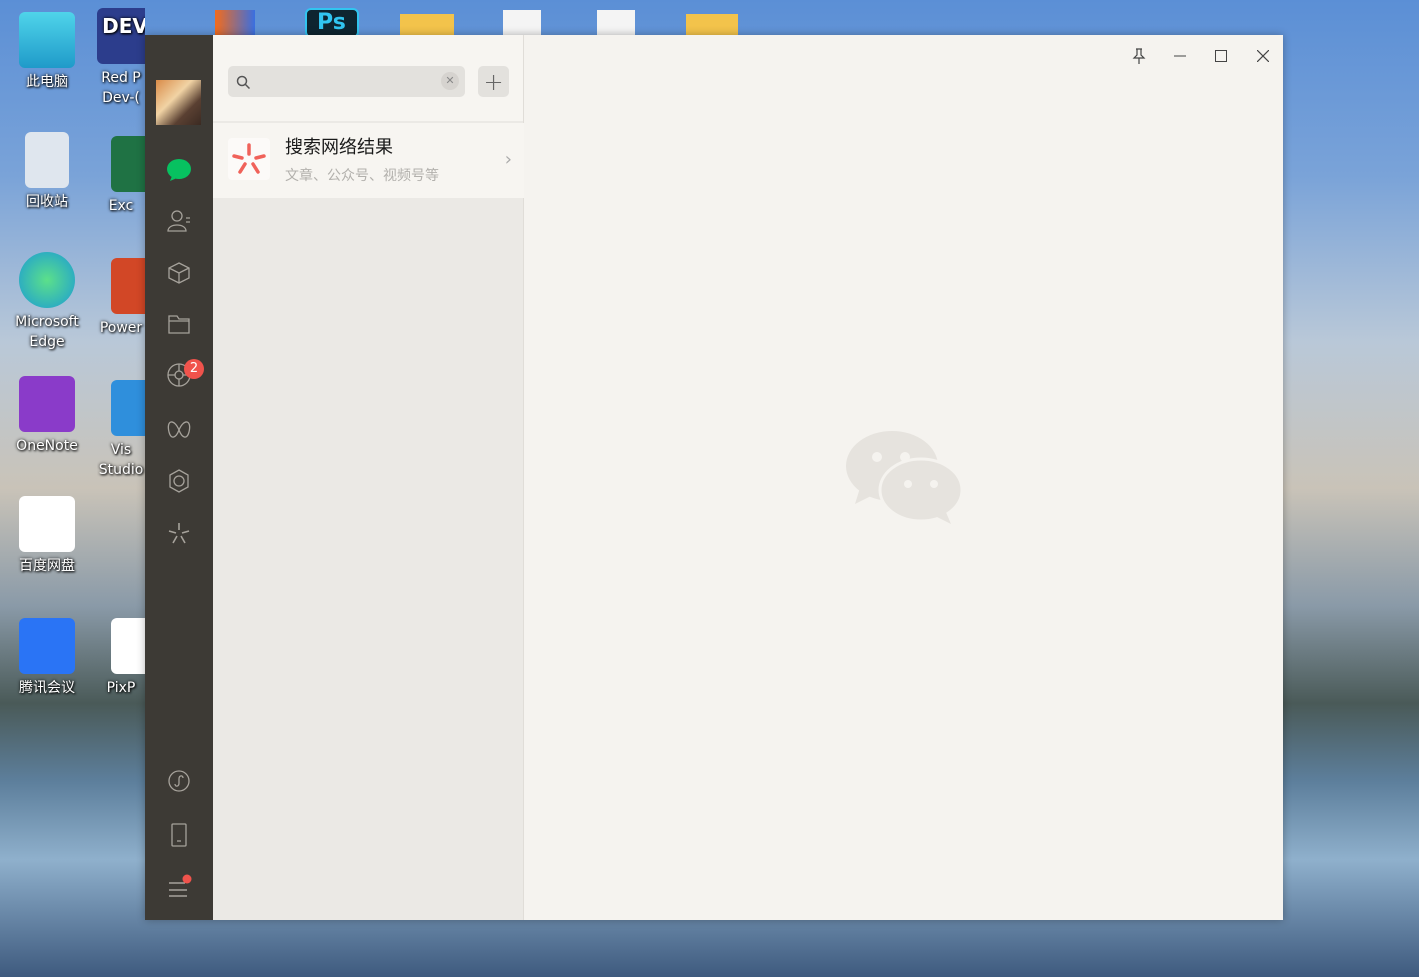 The image size is (1419, 977). What do you see at coordinates (121, 328) in the screenshot?
I see `desktop-icon-label: Power` at bounding box center [121, 328].